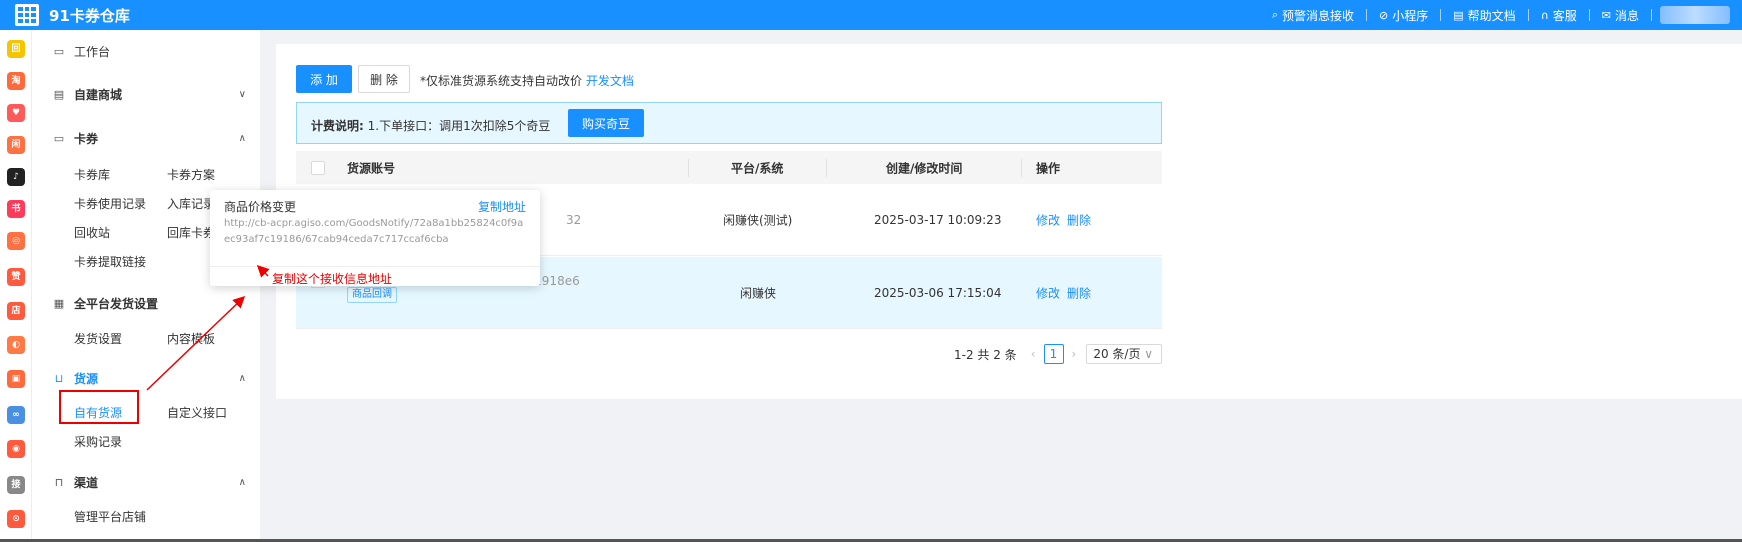 This screenshot has width=1742, height=542. Describe the element at coordinates (1275, 14) in the screenshot. I see `search-icon: ⌕` at that location.